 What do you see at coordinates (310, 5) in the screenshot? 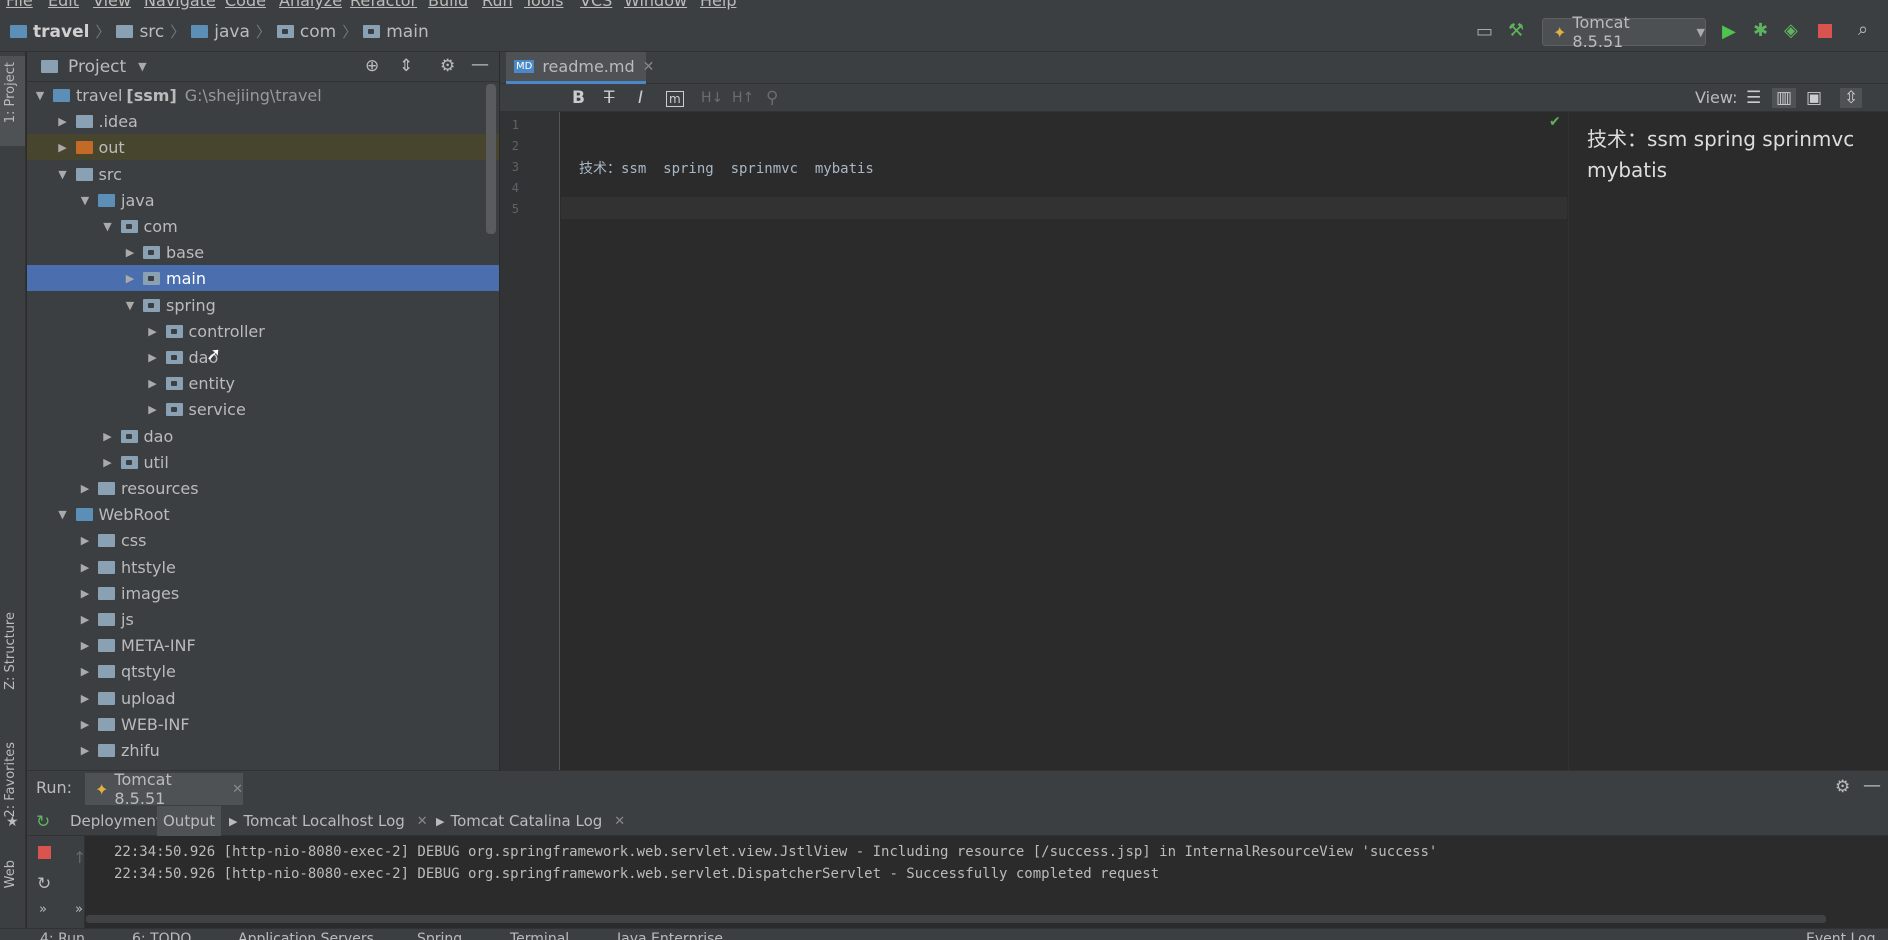
I see `menu-analyze: Analyze` at bounding box center [310, 5].